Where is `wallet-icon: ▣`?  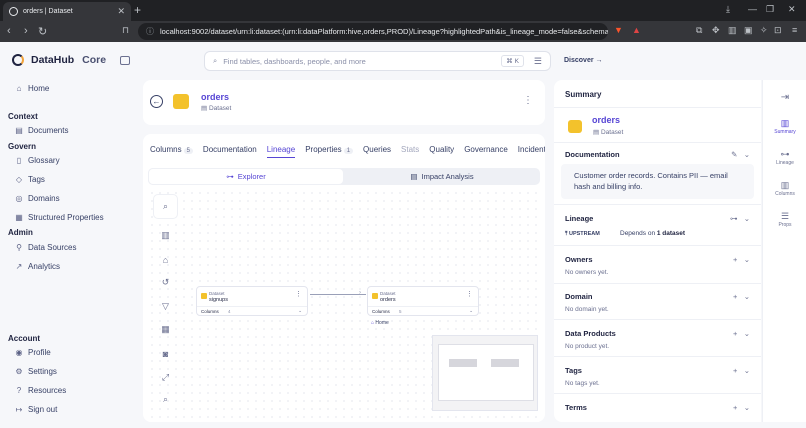 wallet-icon: ▣ is located at coordinates (748, 30).